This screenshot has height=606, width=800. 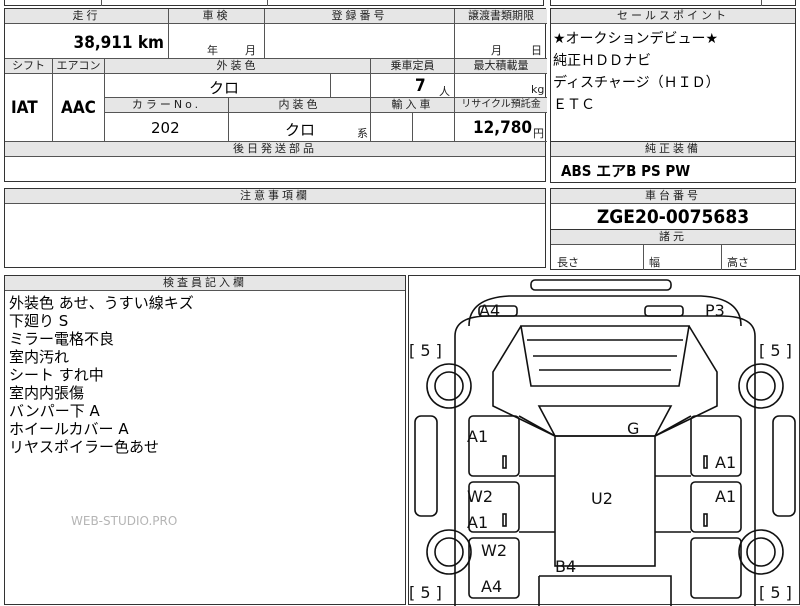 I want to click on inspector-line: 室内内張傷, so click(x=47, y=393).